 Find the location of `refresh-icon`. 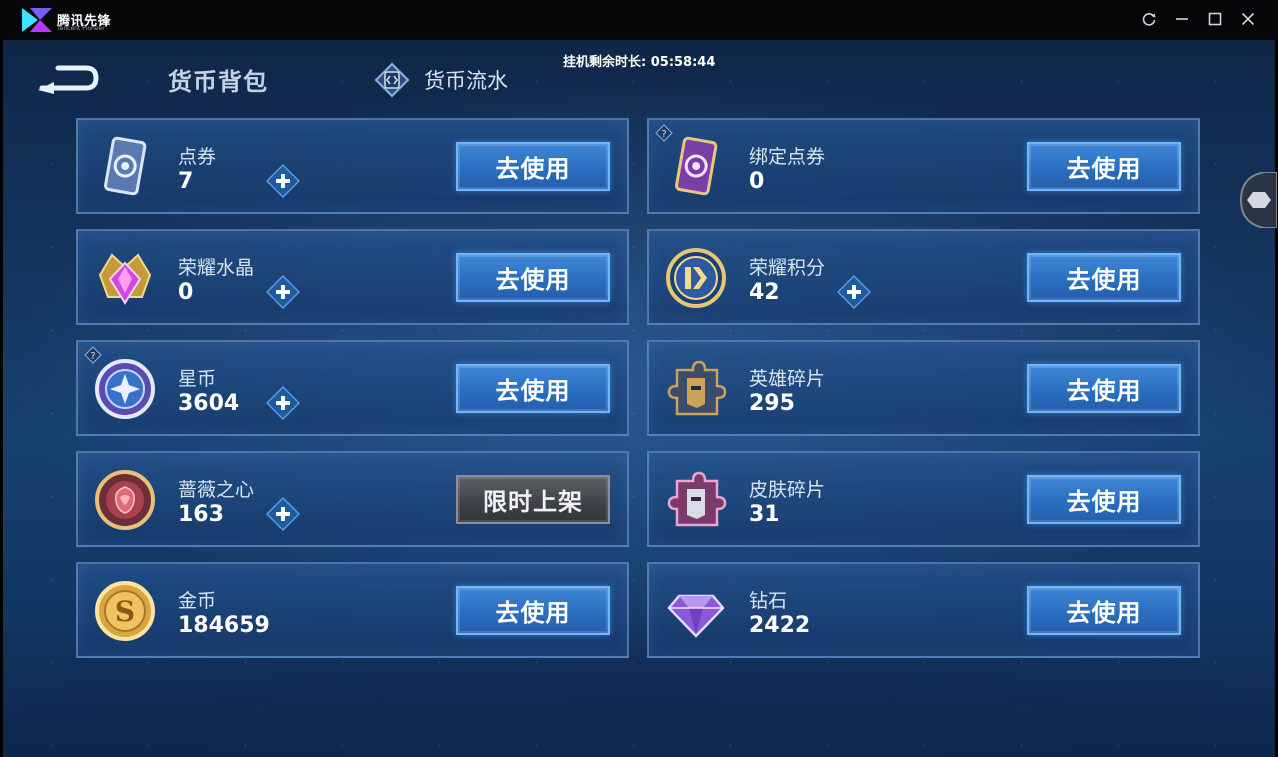

refresh-icon is located at coordinates (1149, 19).